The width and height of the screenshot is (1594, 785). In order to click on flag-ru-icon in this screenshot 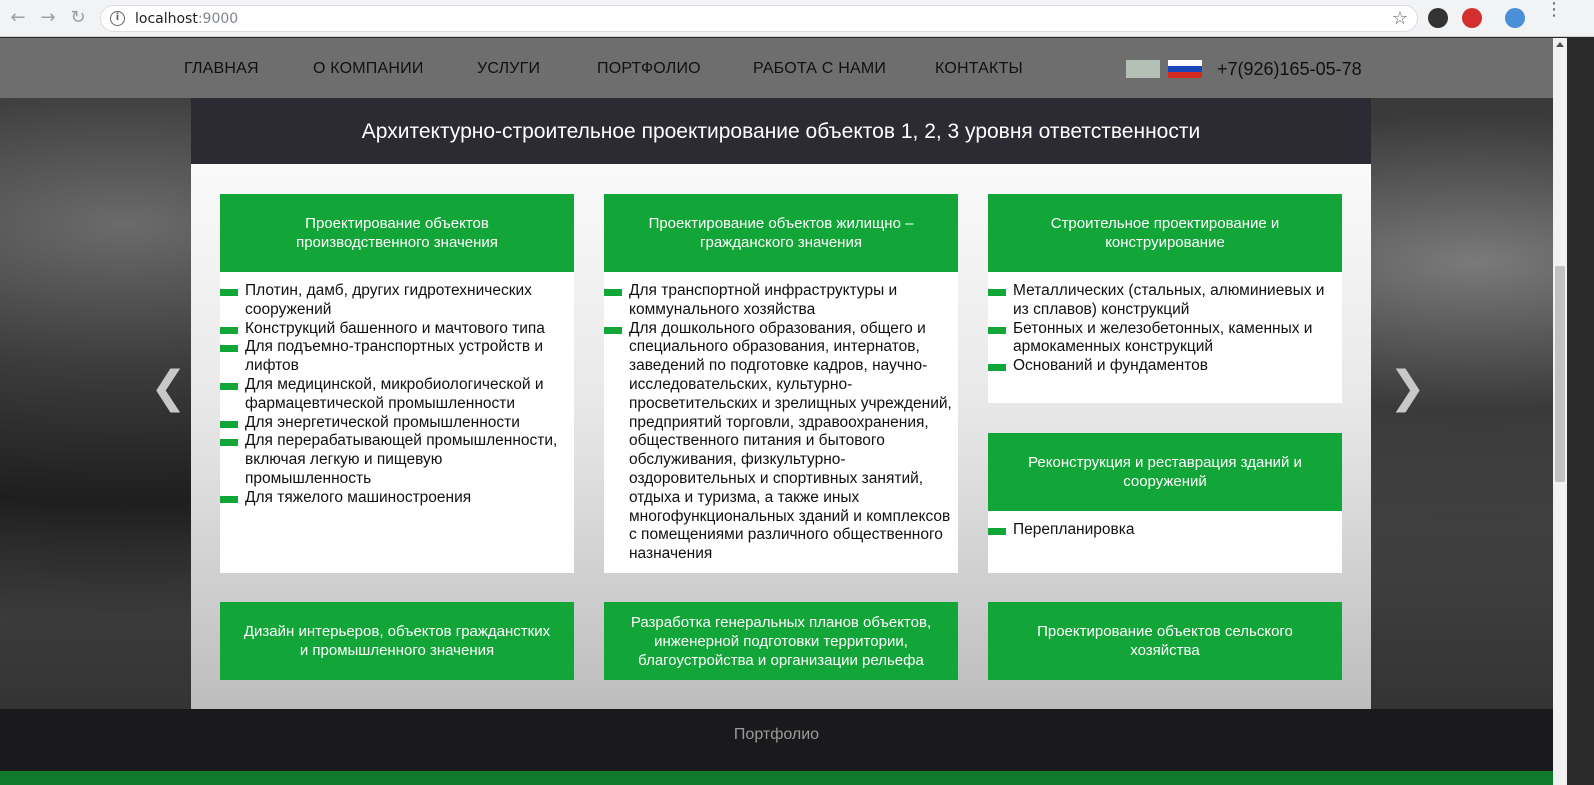, I will do `click(1185, 69)`.